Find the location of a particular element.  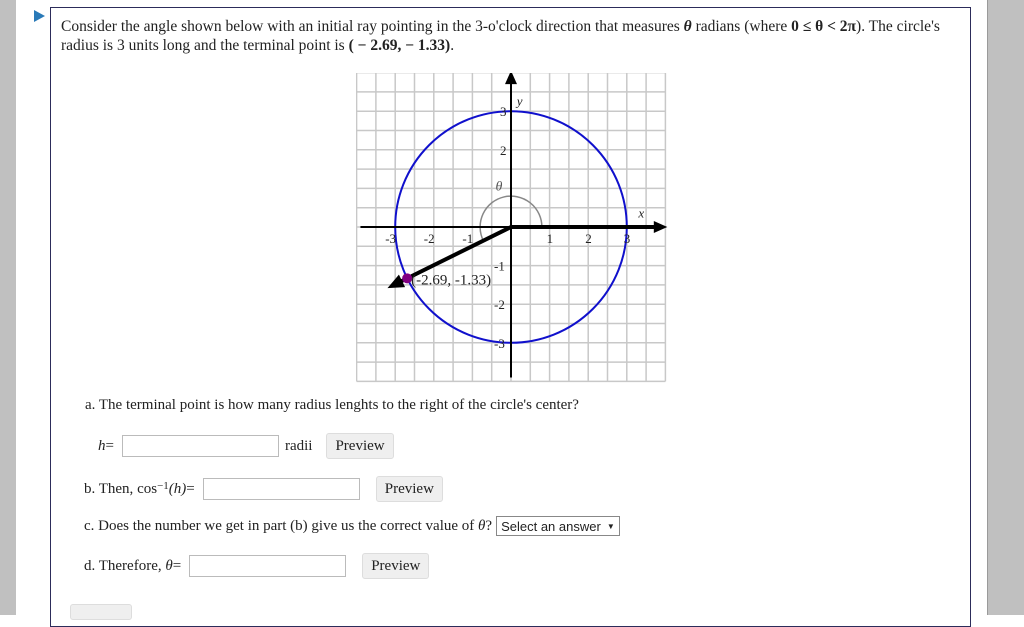

x-tick-label: 1 is located at coordinates (550, 238).